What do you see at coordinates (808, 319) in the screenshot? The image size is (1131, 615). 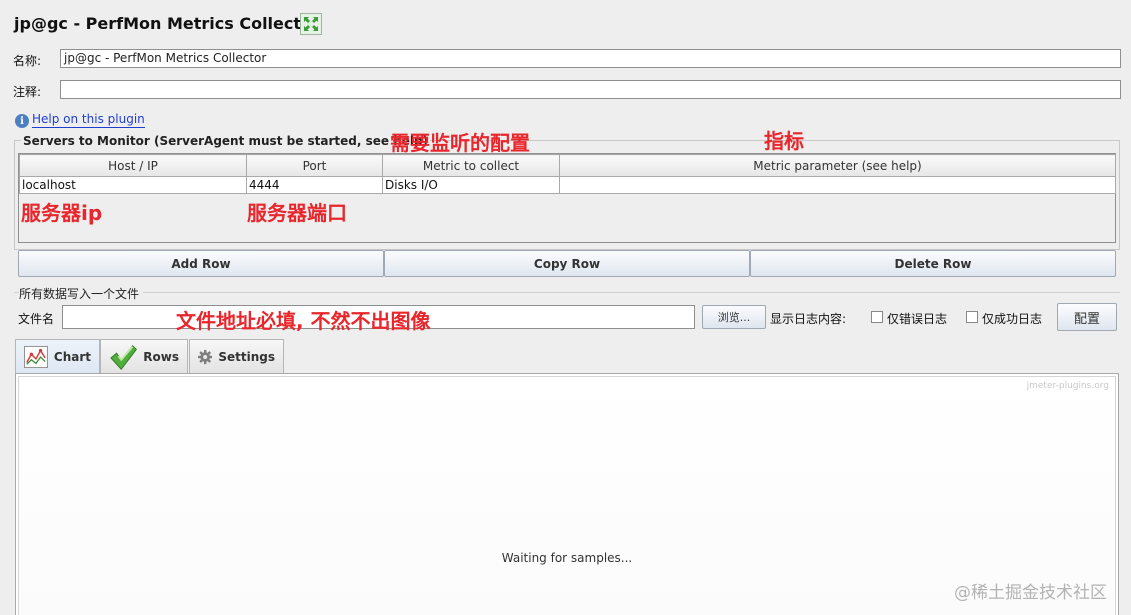 I see `log-display-label: 显示日志内容:` at bounding box center [808, 319].